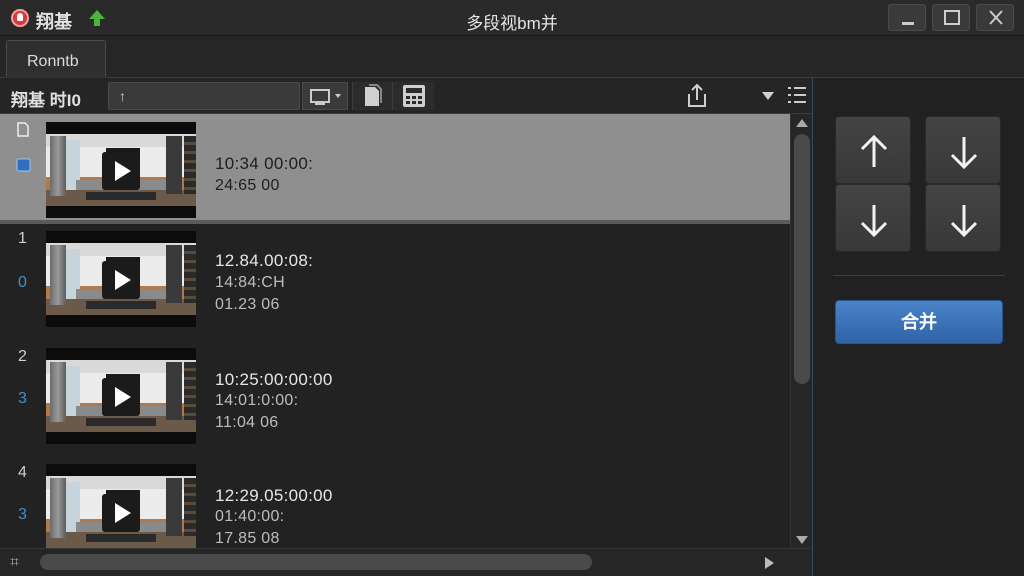 This screenshot has height=576, width=1024. Describe the element at coordinates (247, 538) in the screenshot. I see `clip-duration: 17.85 08` at that location.